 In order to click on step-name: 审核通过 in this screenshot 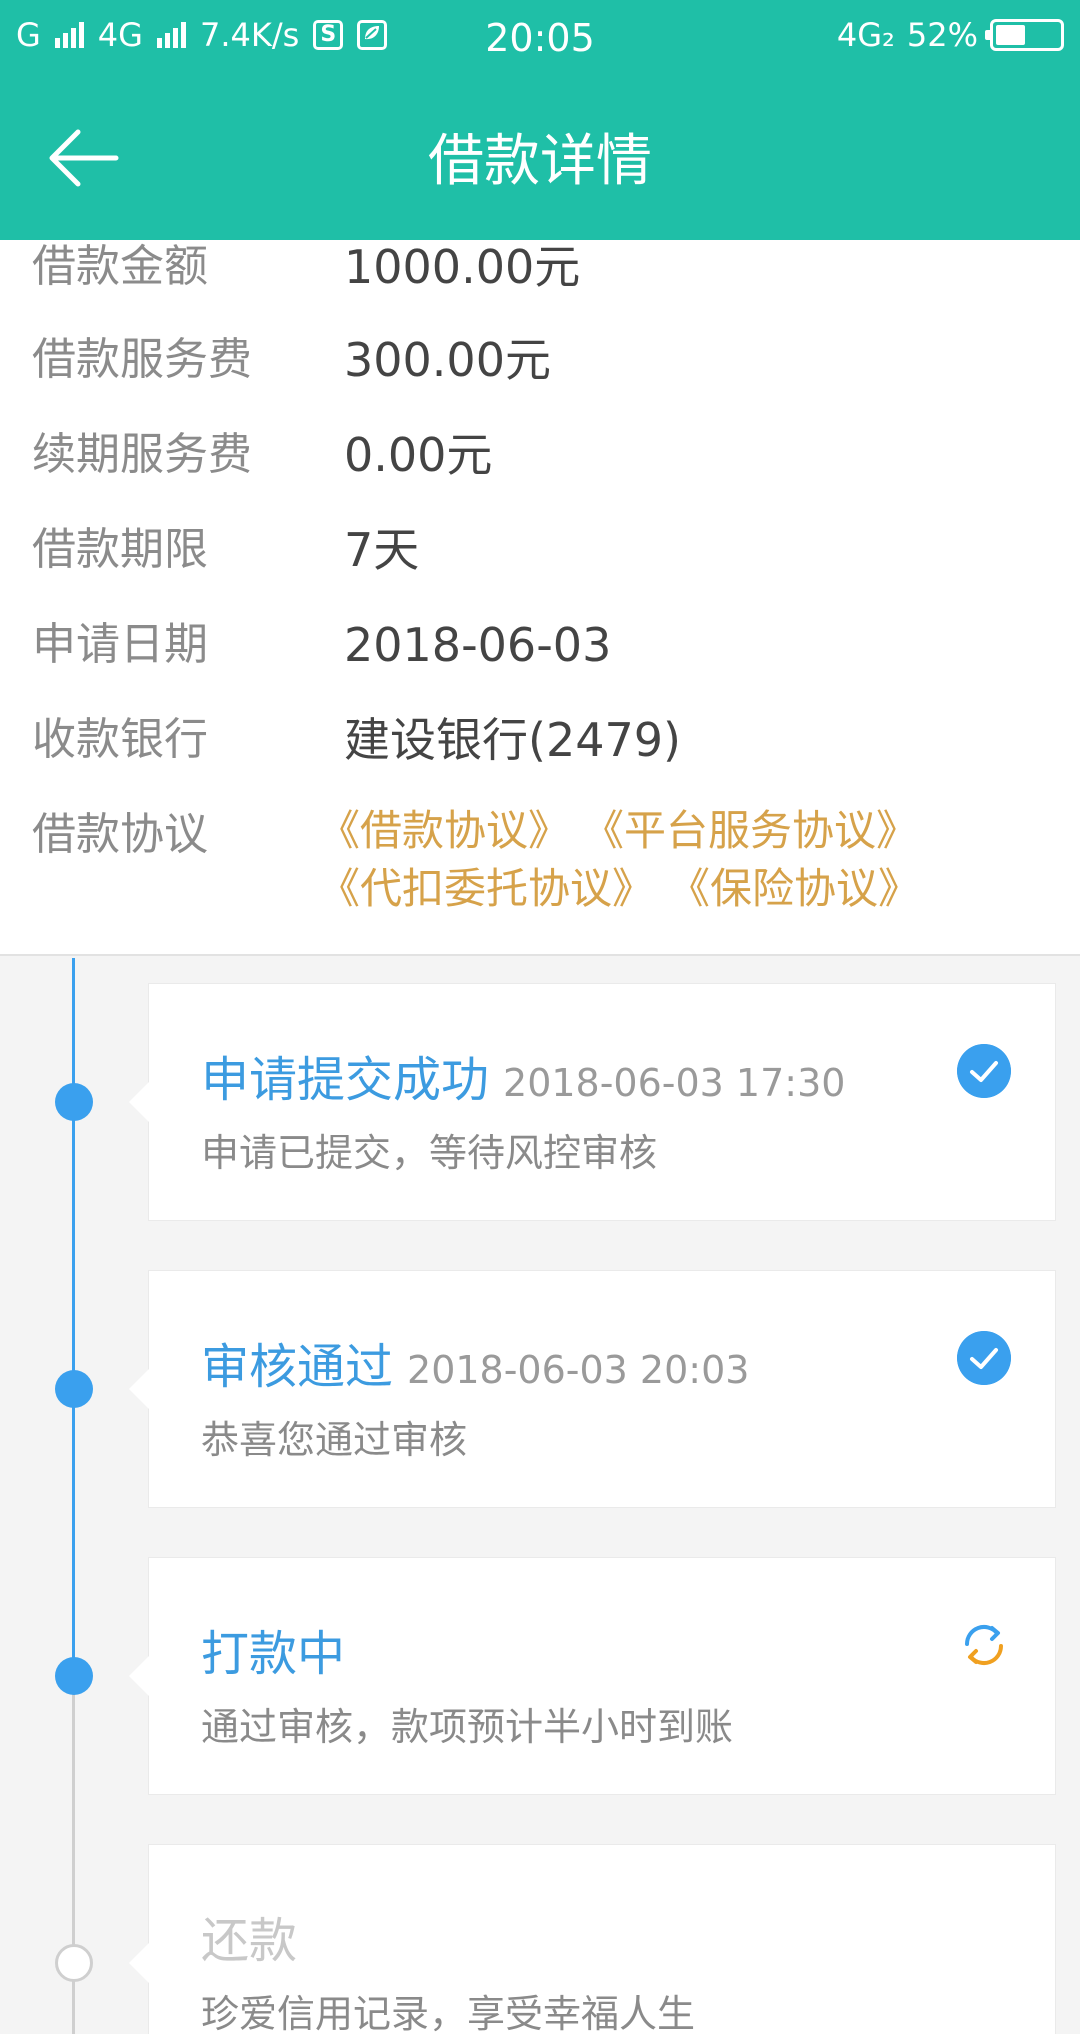, I will do `click(297, 1367)`.